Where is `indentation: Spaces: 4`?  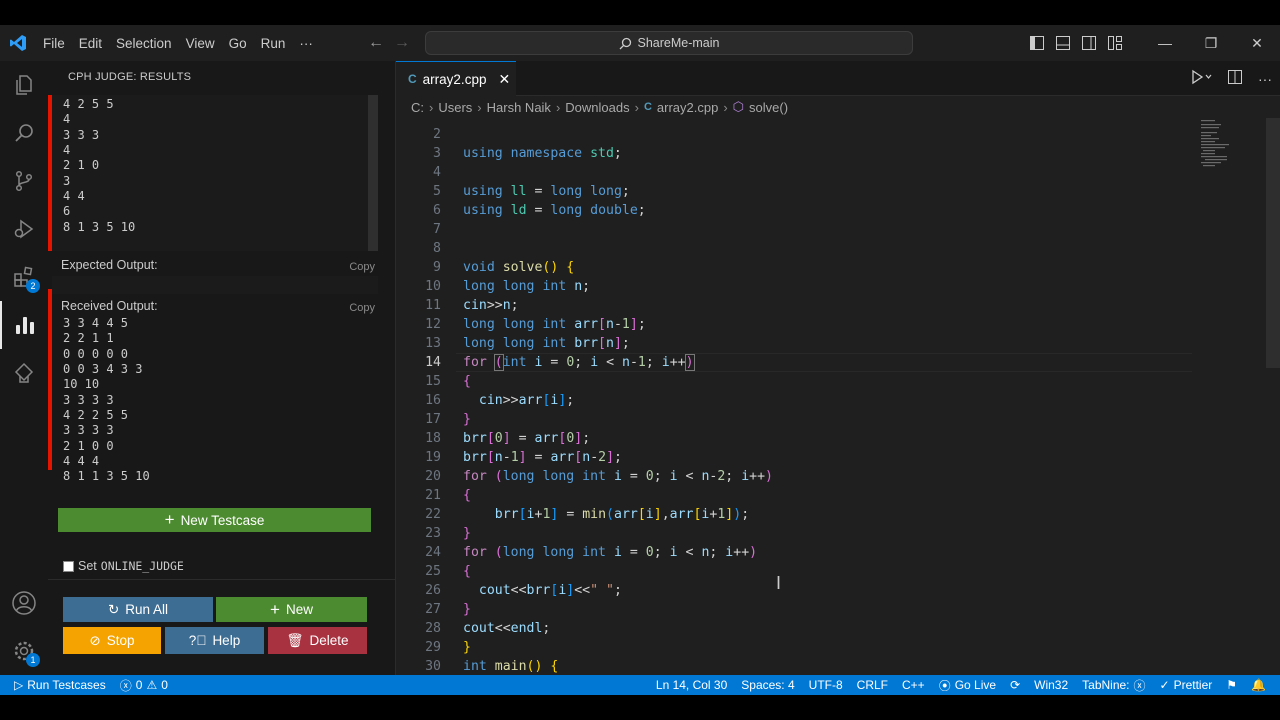
indentation: Spaces: 4 is located at coordinates (767, 685).